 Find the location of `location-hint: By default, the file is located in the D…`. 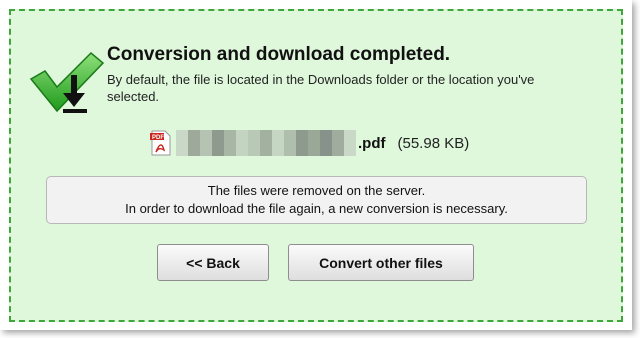

location-hint: By default, the file is located in the D… is located at coordinates (321, 88).